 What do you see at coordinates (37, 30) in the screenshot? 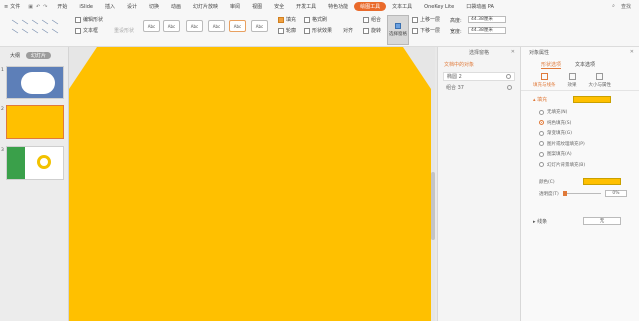
I see `shape-gallery` at bounding box center [37, 30].